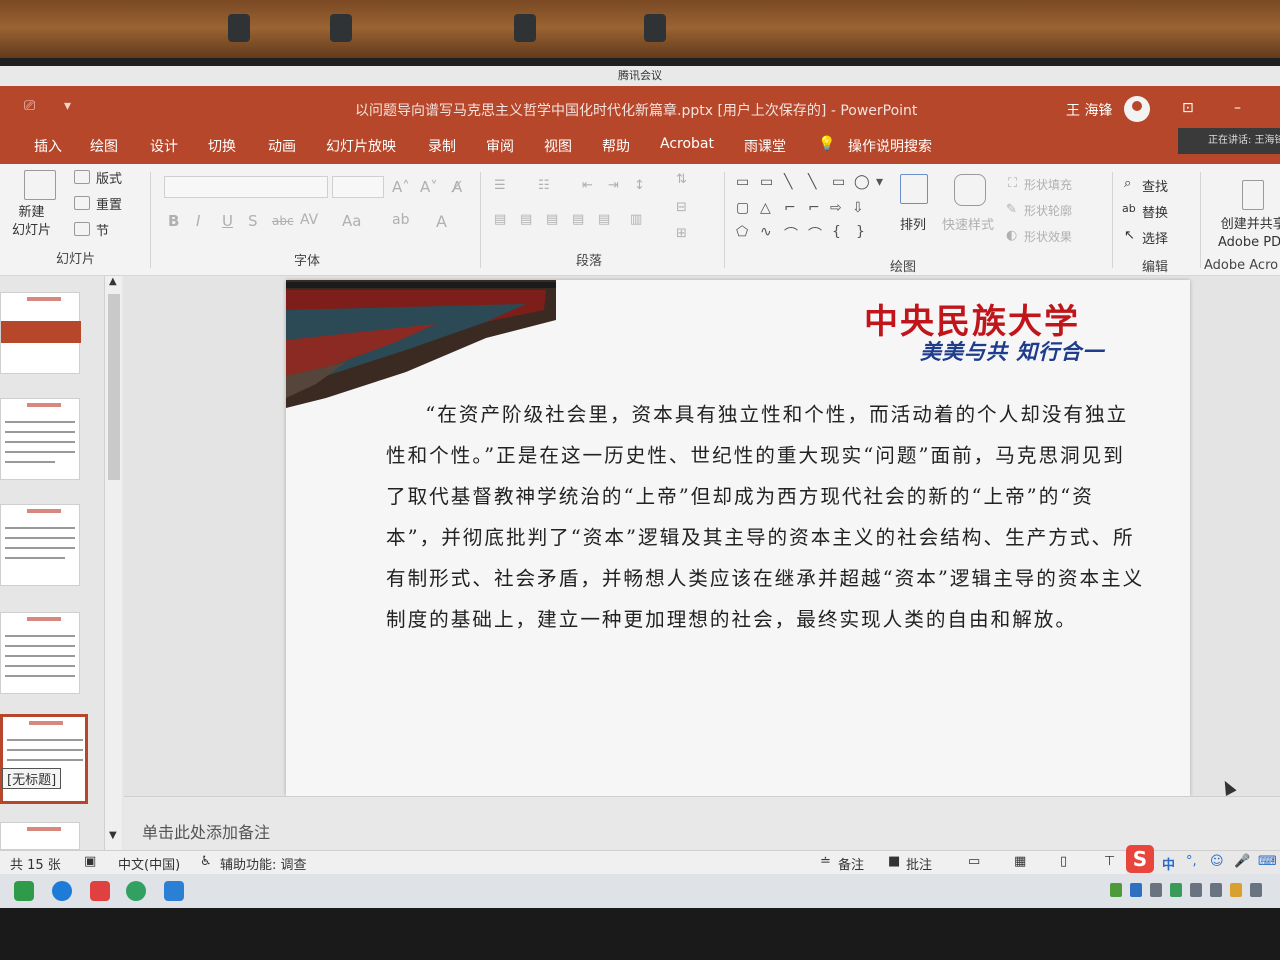 This screenshot has height=960, width=1280. Describe the element at coordinates (500, 185) in the screenshot. I see `bullets-icon: ☰` at that location.